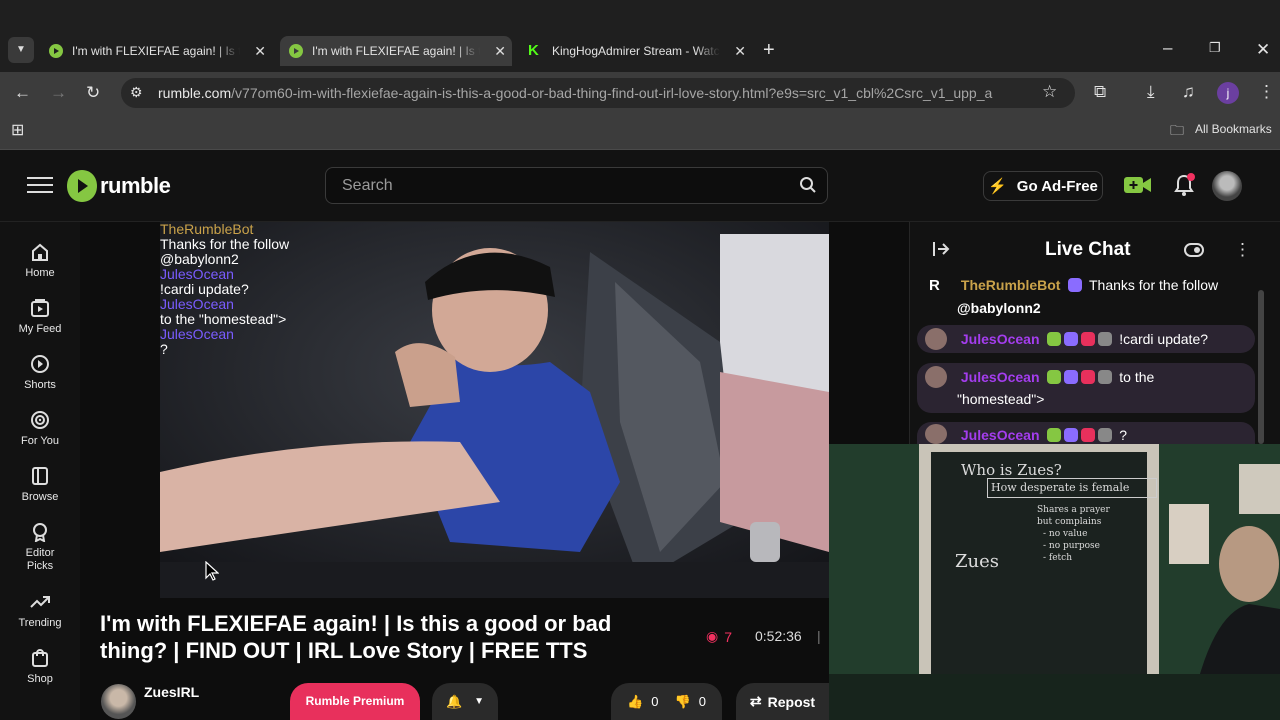 Image resolution: width=1280 pixels, height=720 pixels. Describe the element at coordinates (454, 701) in the screenshot. I see `bell-icon: 🔔` at that location.